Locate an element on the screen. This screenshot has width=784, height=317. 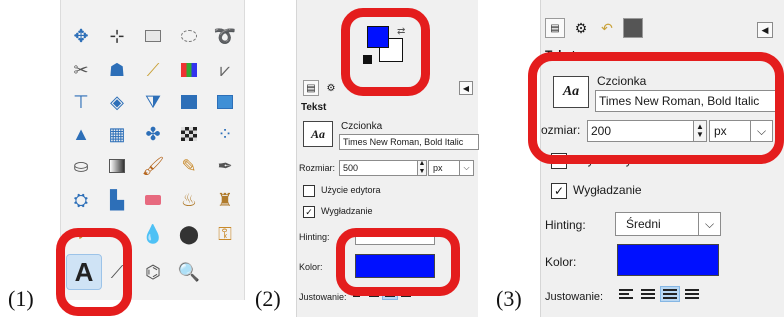
annotation-highlight-text-tool is located at coordinates (94, 272).